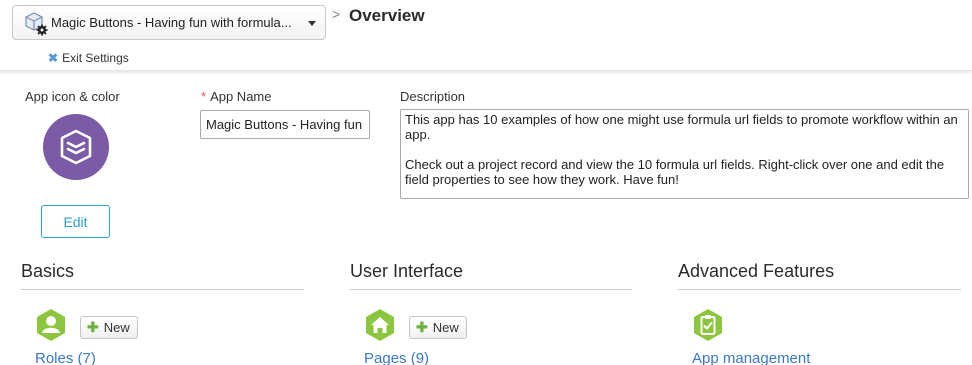 This screenshot has width=972, height=365. What do you see at coordinates (285, 124) in the screenshot?
I see `app-name-input` at bounding box center [285, 124].